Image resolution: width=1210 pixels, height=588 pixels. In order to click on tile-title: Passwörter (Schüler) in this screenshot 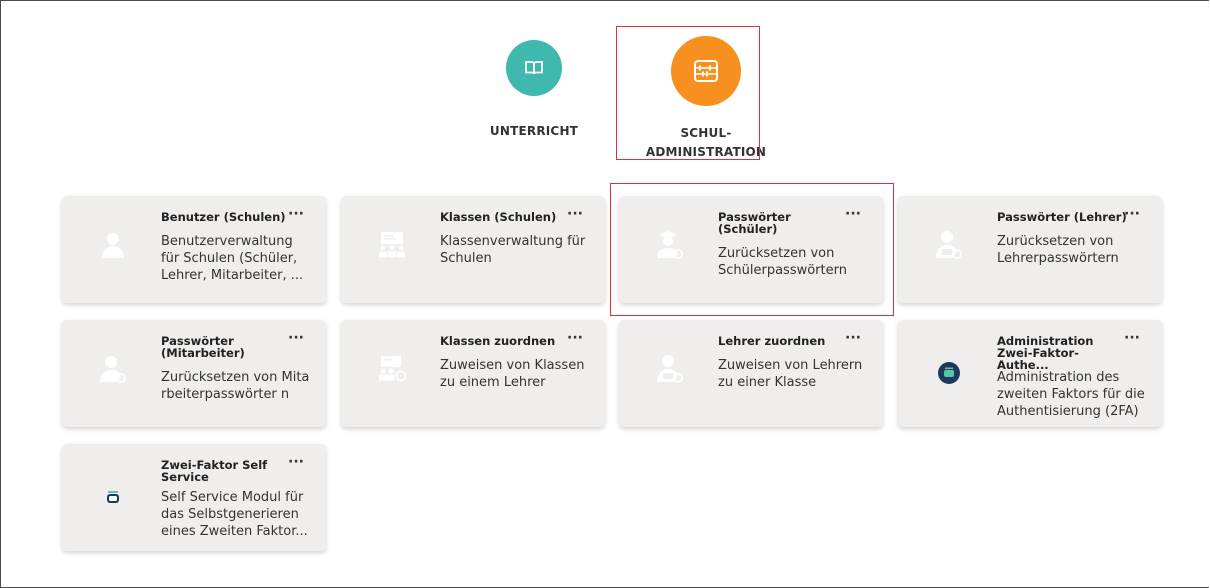, I will do `click(754, 223)`.